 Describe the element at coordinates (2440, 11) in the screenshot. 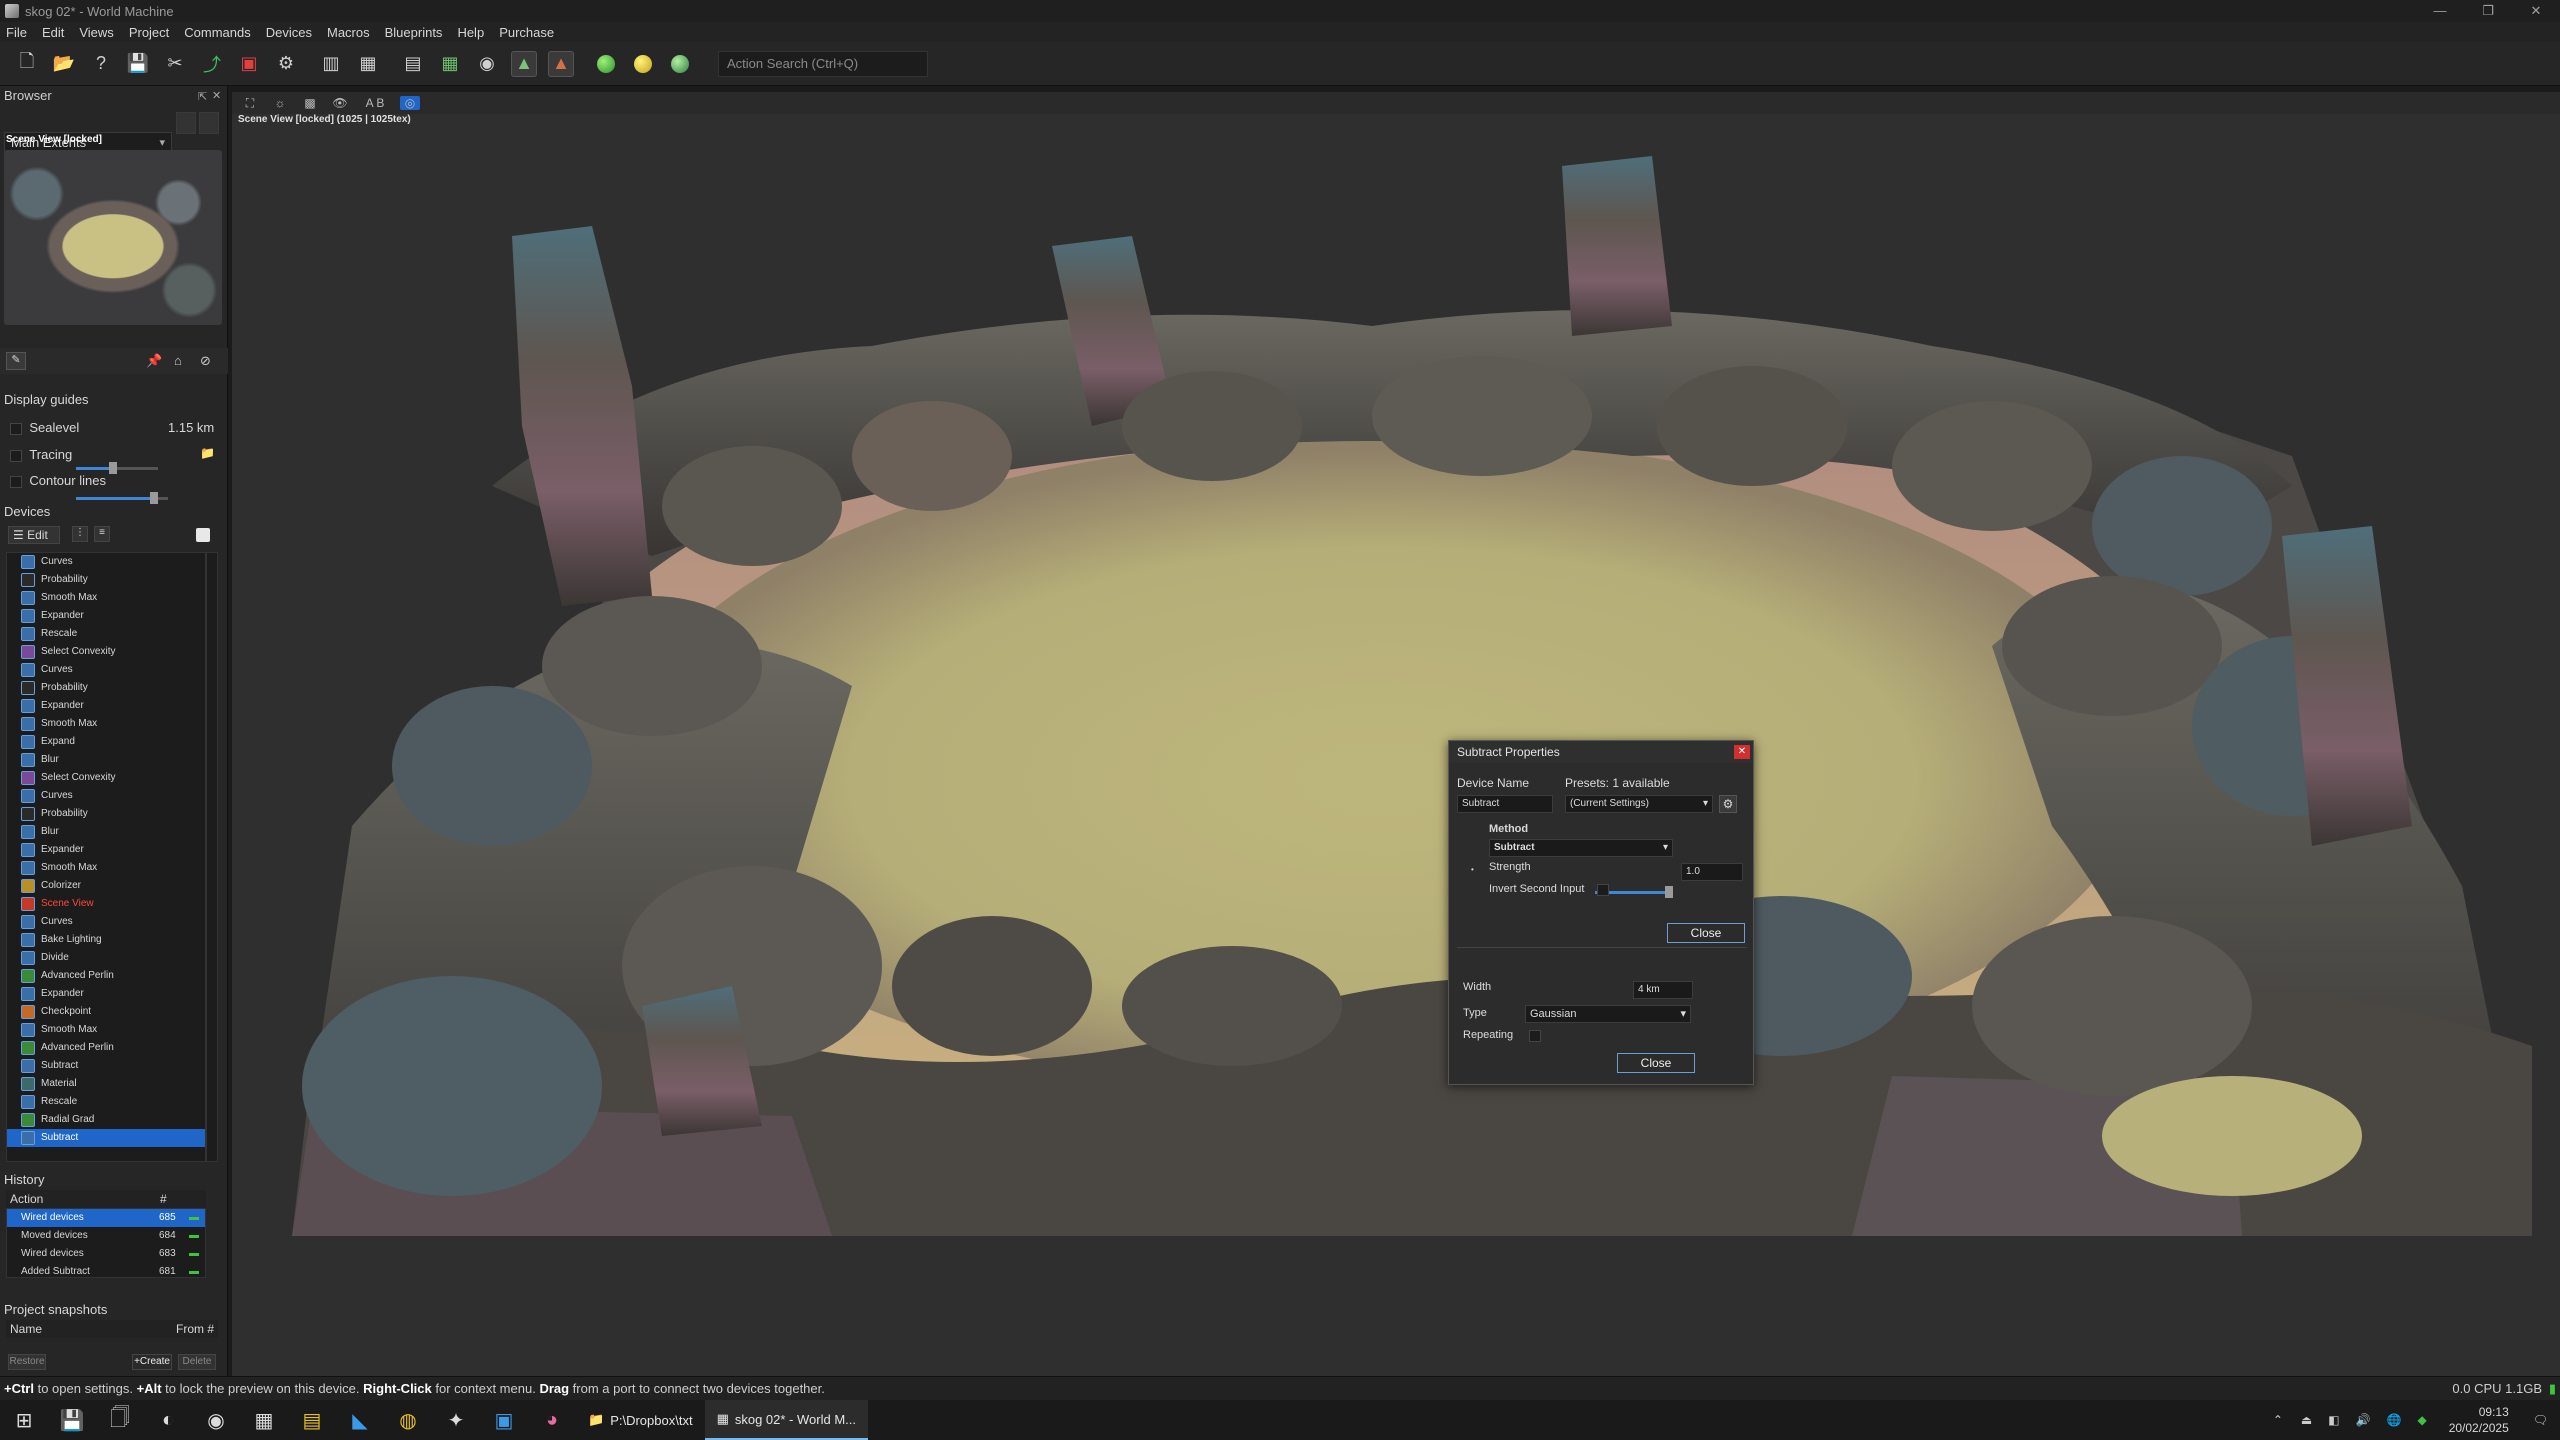

I see `minimize-button: —` at that location.